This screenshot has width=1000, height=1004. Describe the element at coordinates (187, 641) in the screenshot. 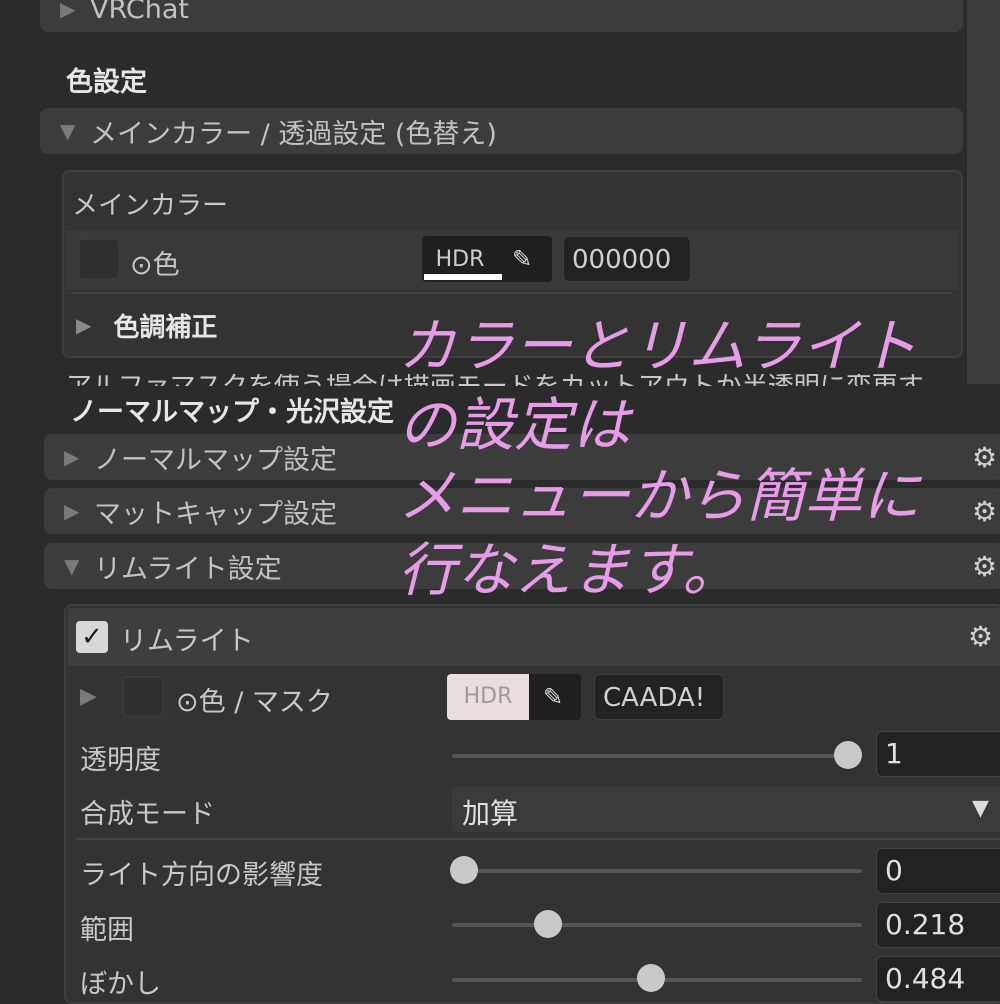

I see `rimlight-toggle-label: リムライト` at that location.